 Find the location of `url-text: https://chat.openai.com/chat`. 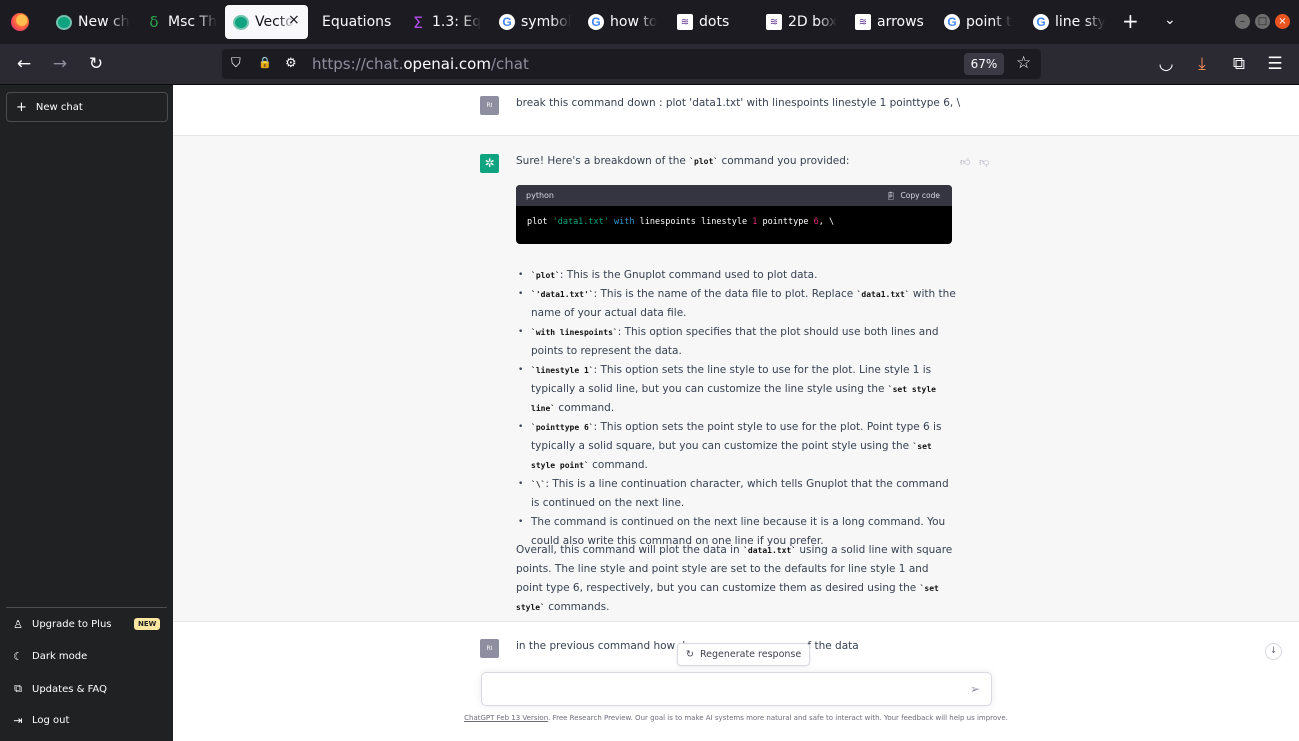

url-text: https://chat.openai.com/chat is located at coordinates (420, 64).